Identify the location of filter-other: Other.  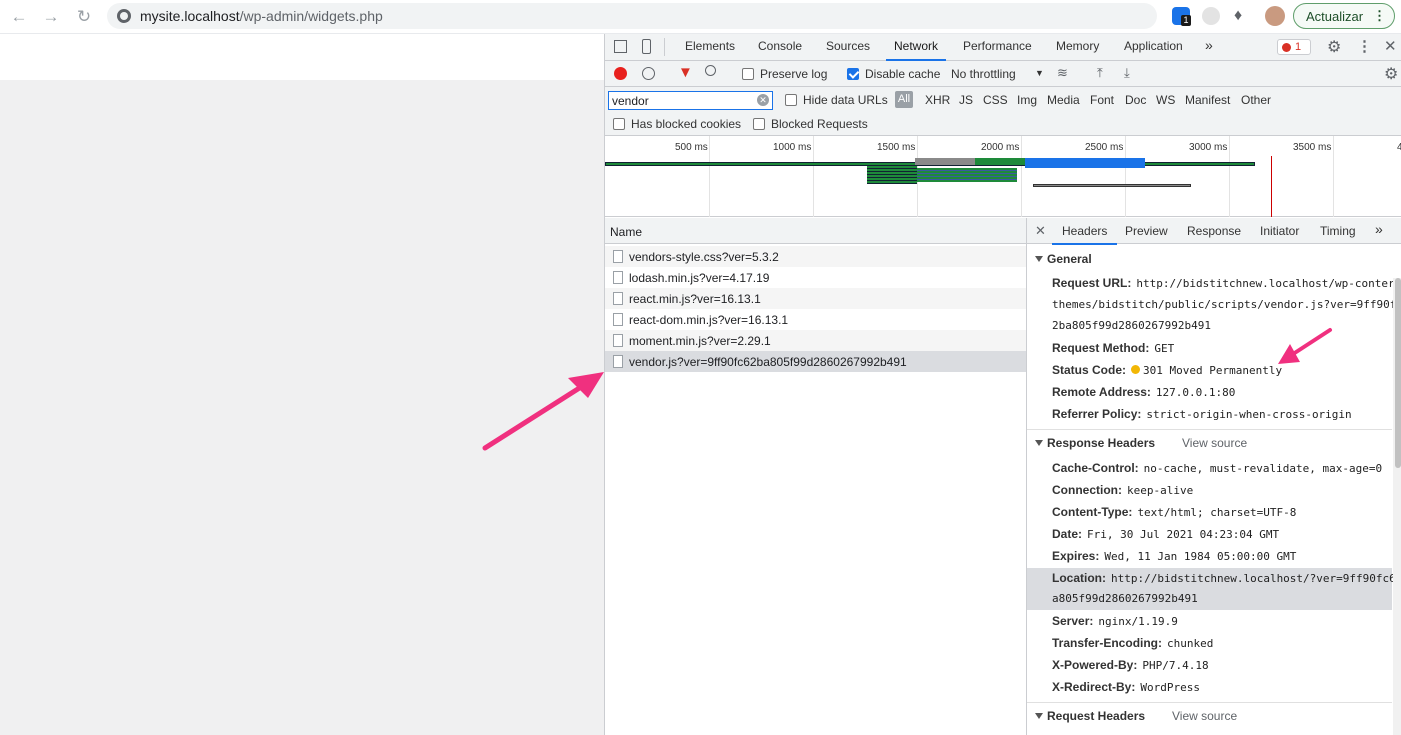
(1256, 100).